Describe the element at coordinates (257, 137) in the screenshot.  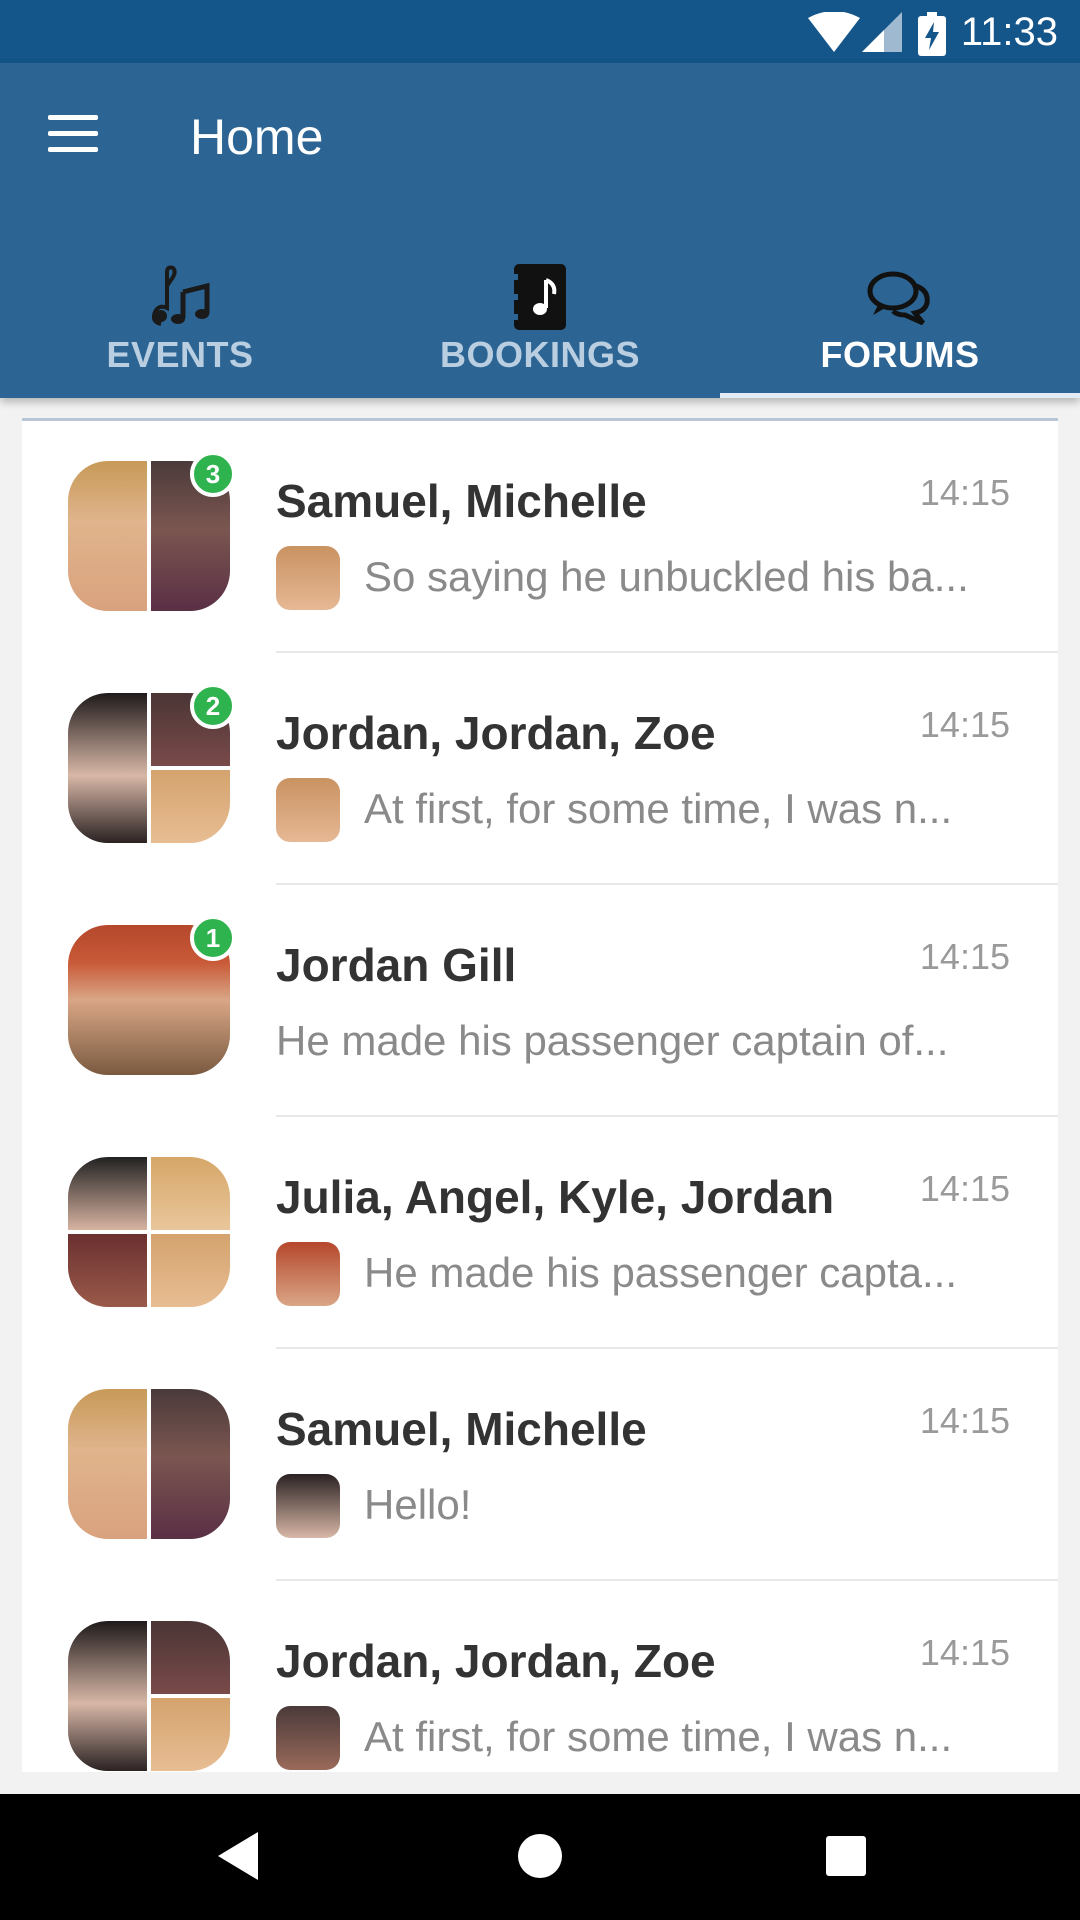
I see `page-title: Home` at that location.